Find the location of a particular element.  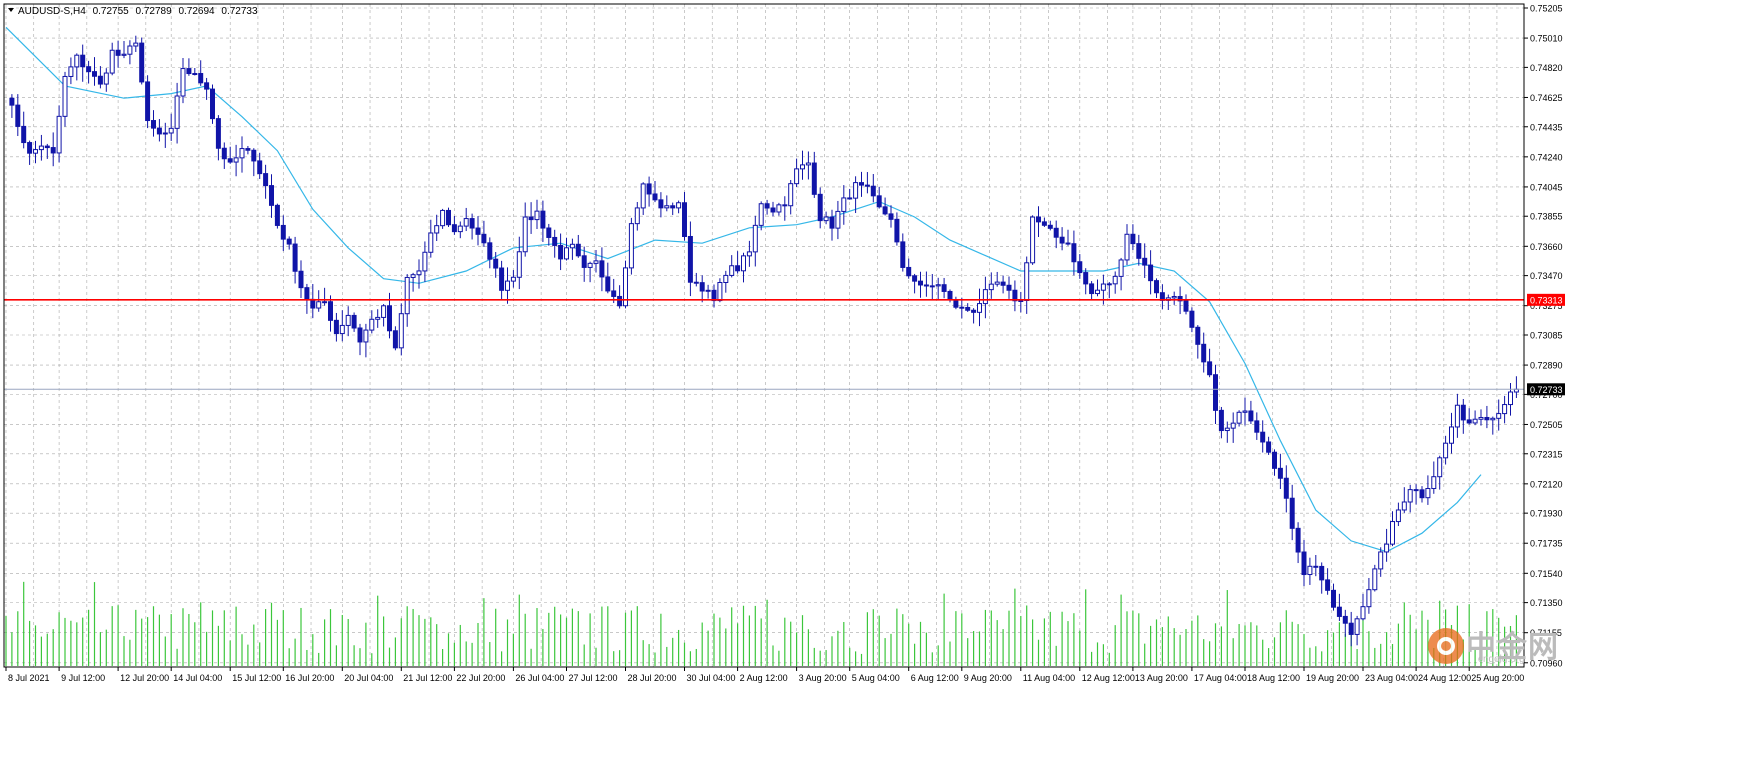

time-tick-label: 9 Jul 12:00 is located at coordinates (83, 678).